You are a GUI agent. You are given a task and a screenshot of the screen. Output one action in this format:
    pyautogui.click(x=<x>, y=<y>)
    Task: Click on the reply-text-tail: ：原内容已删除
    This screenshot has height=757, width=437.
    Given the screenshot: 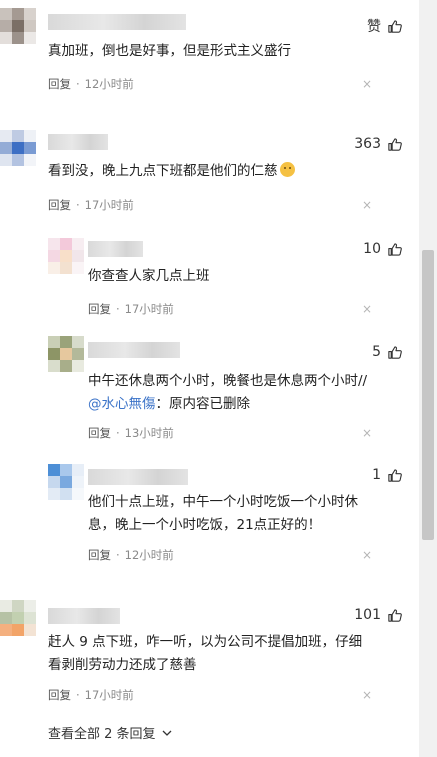 What is the action you would take?
    pyautogui.click(x=203, y=404)
    